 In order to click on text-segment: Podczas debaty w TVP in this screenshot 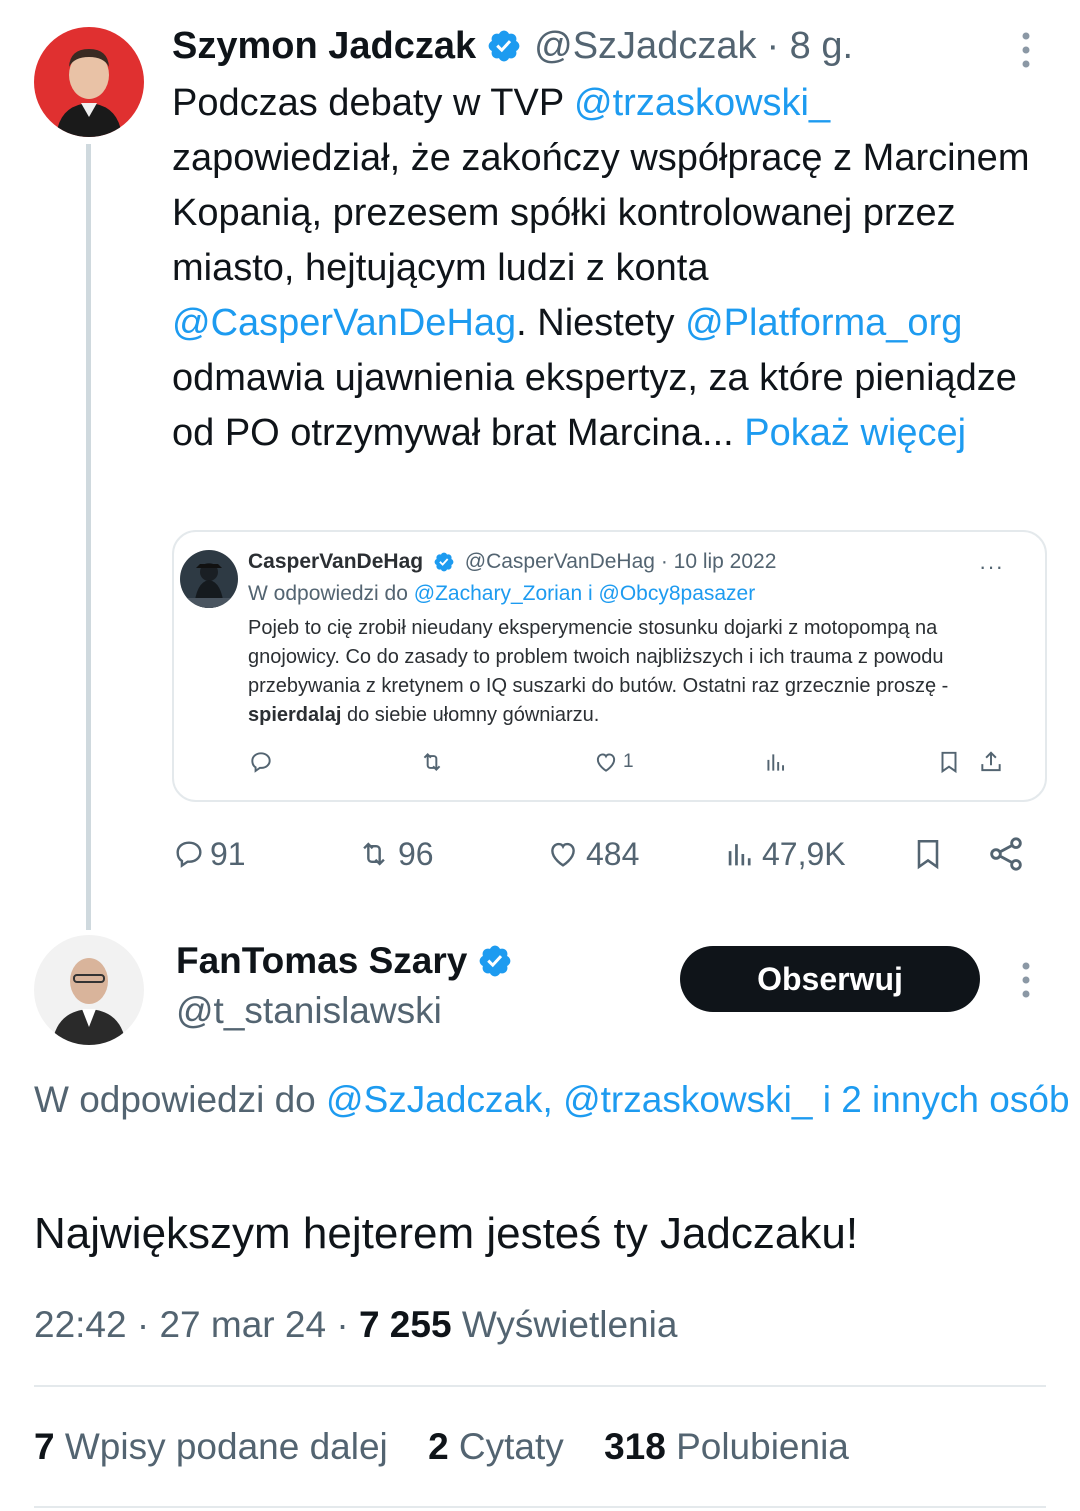, I will do `click(373, 103)`.